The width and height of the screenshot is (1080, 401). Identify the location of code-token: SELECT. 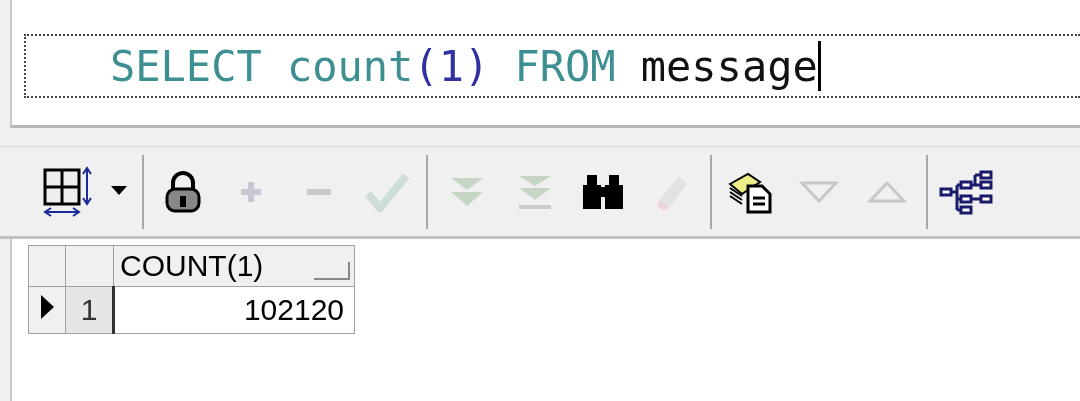
(186, 66).